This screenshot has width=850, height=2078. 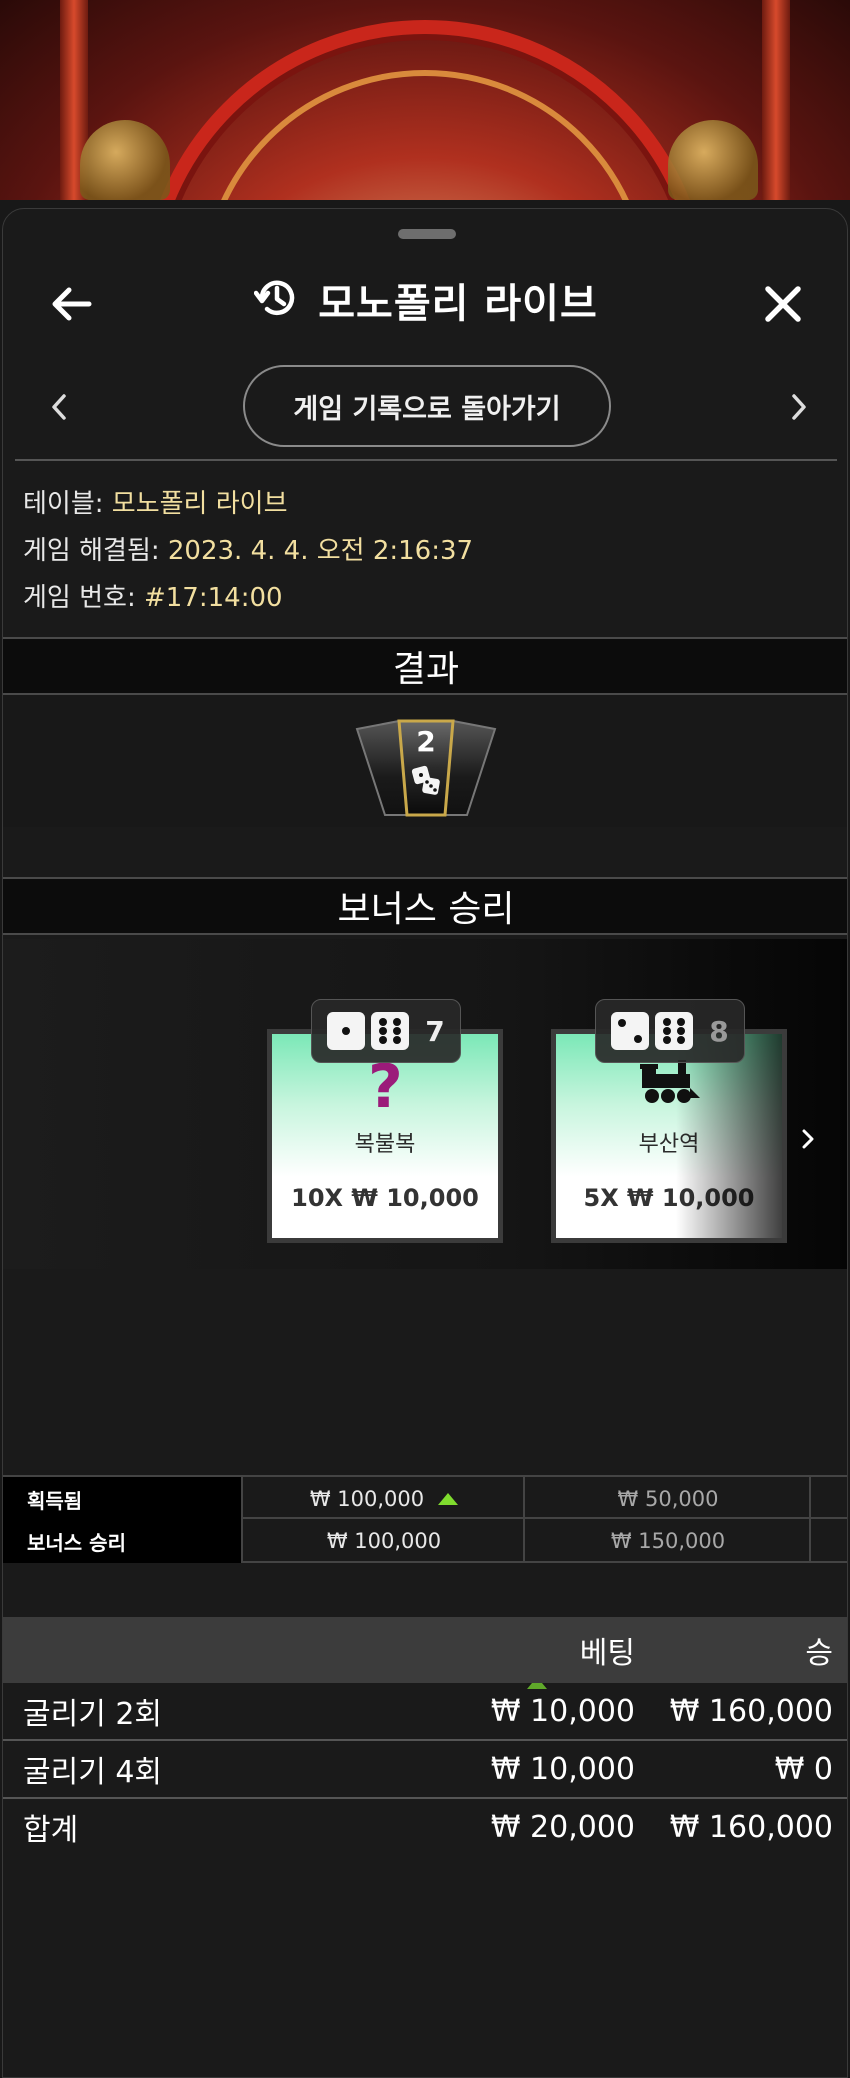 I want to click on cell-value: ₩ 50,000, so click(x=668, y=1499).